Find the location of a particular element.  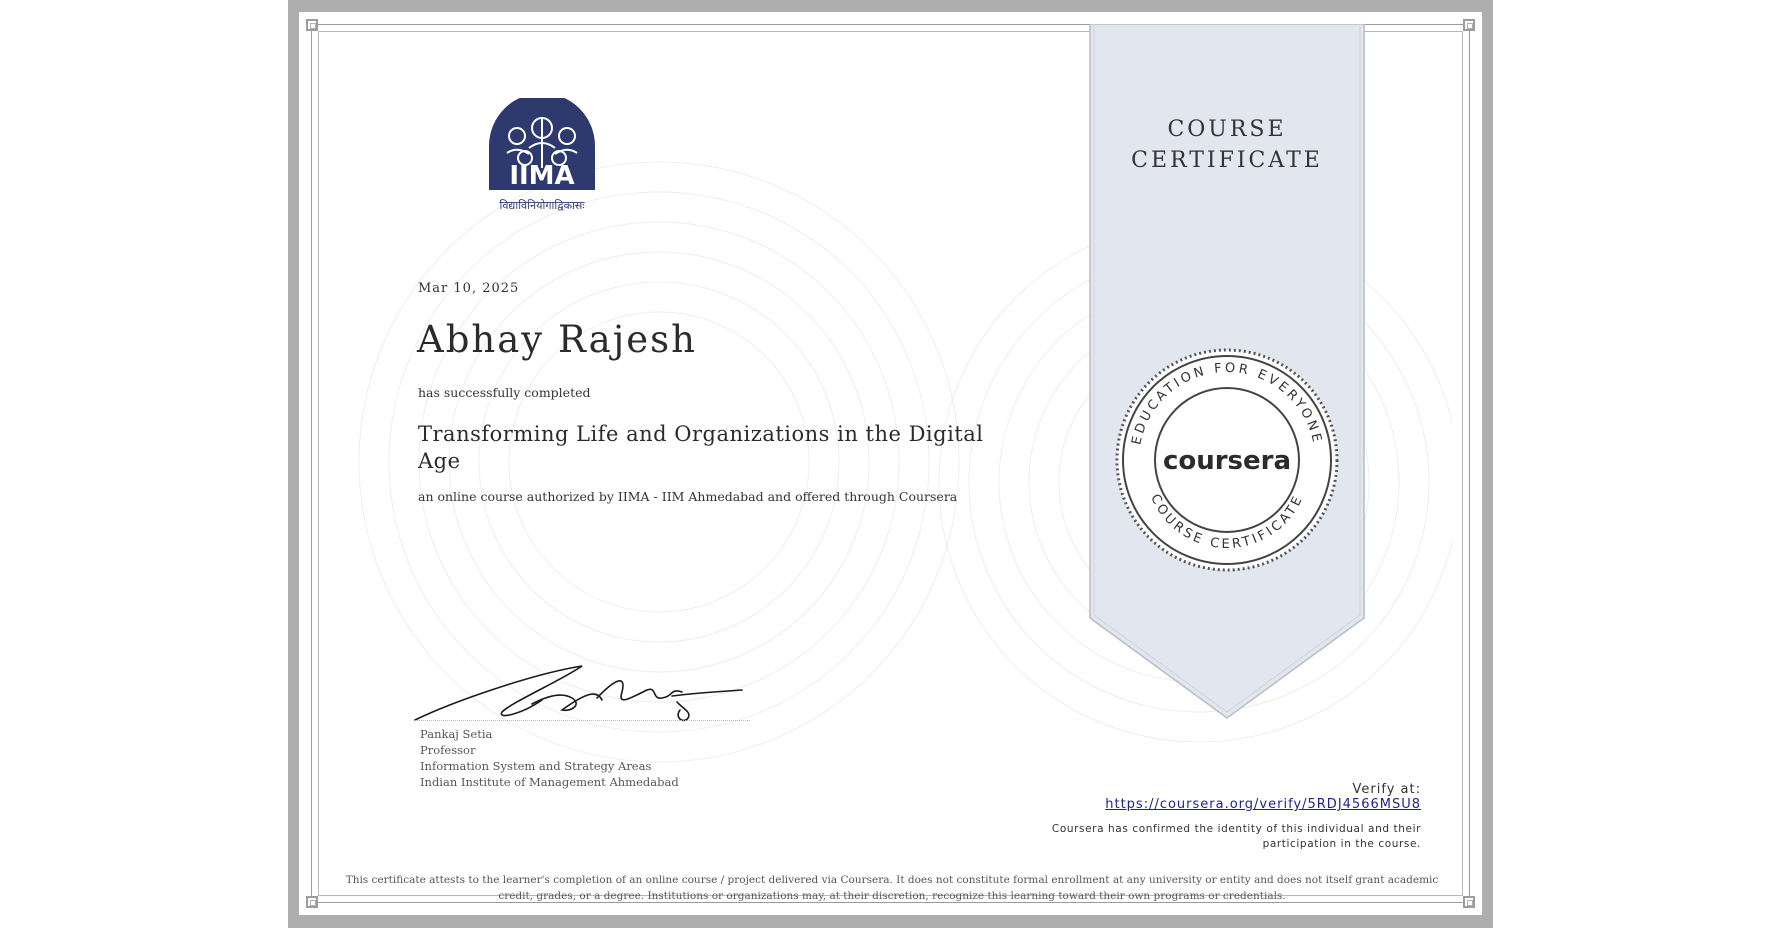

ribbon-title: COURSE CERTIFICATE is located at coordinates (1227, 145).